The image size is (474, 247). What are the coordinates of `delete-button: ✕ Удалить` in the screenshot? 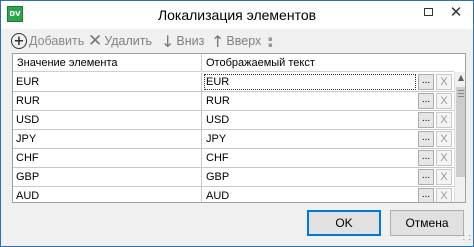 It's located at (120, 41).